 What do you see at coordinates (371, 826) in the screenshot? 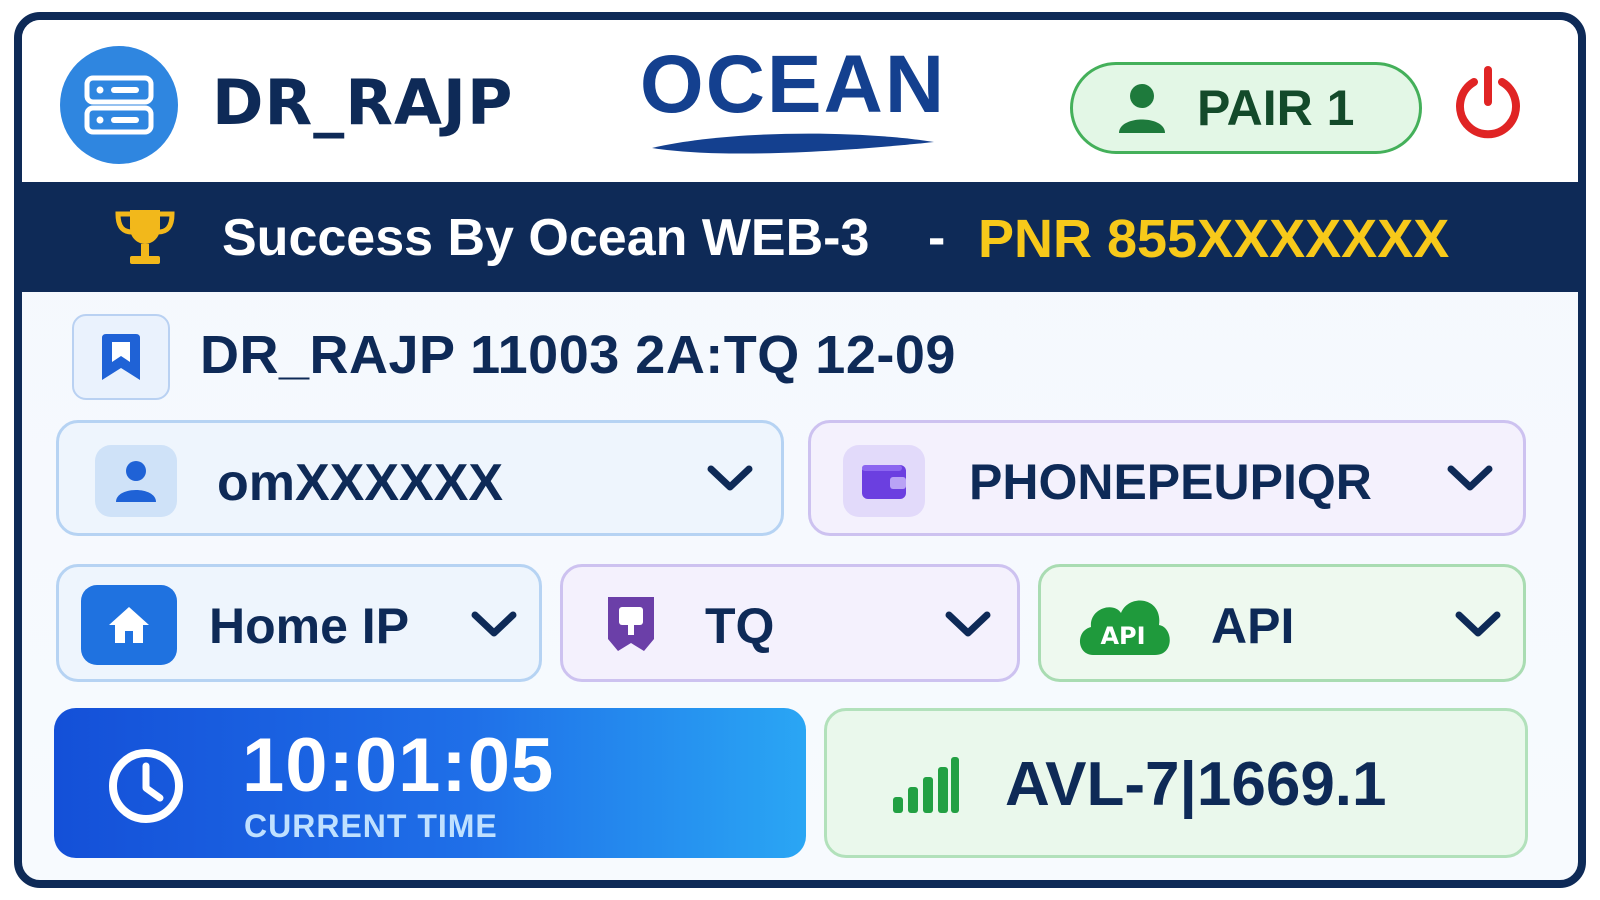
I see `time-caption: CURRENT TIME` at bounding box center [371, 826].